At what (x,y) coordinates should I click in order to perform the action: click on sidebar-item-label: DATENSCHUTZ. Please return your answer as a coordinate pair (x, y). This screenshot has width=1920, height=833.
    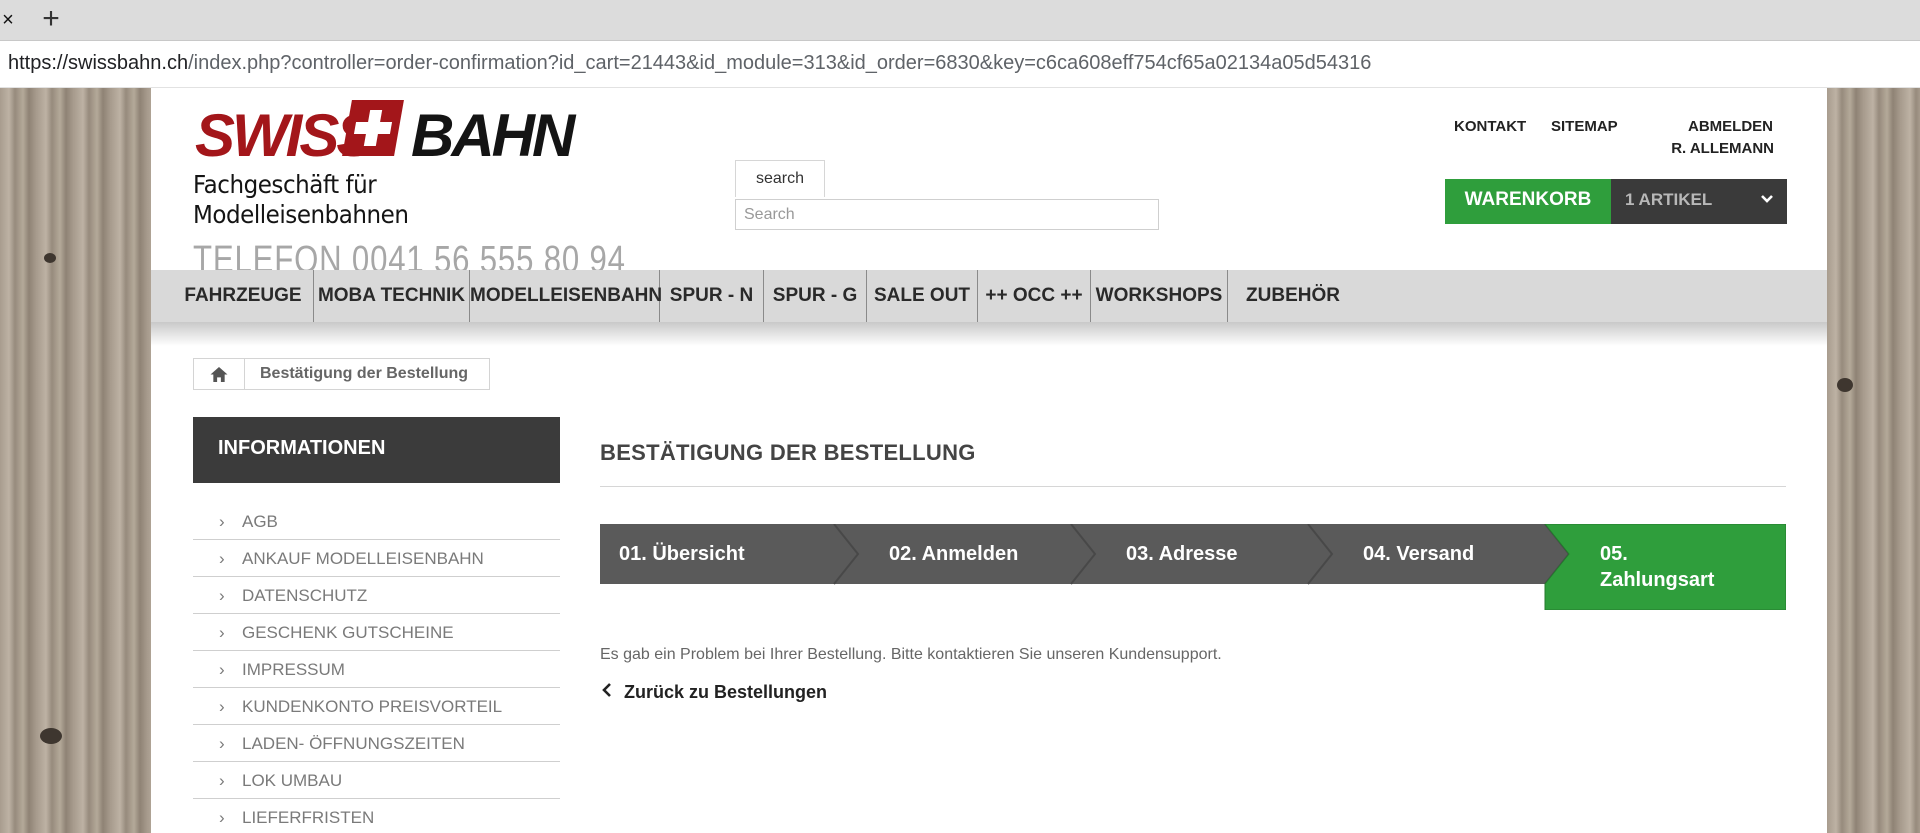
    Looking at the image, I should click on (305, 595).